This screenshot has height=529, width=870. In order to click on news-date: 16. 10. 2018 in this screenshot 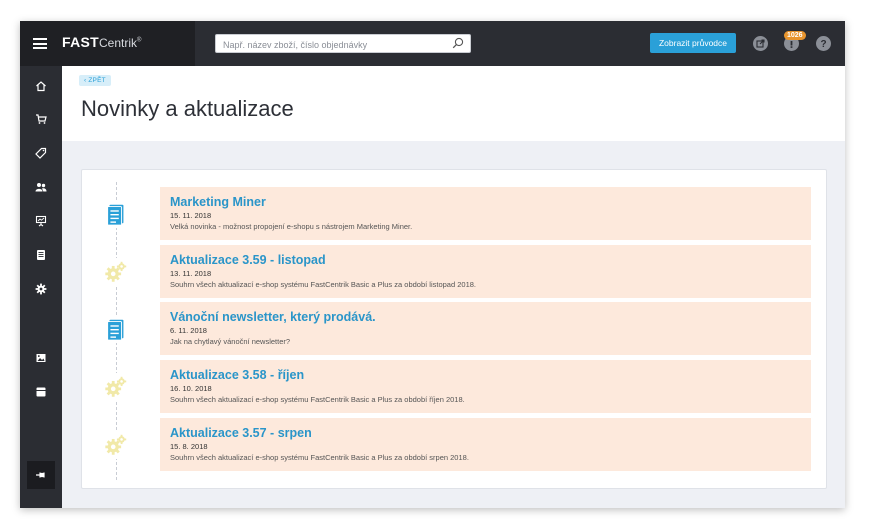, I will do `click(191, 388)`.